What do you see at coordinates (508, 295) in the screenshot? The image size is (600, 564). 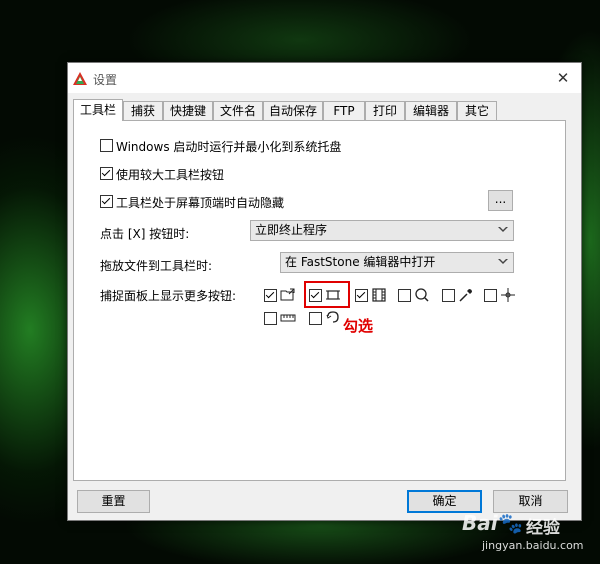 I see `crosshair-icon` at bounding box center [508, 295].